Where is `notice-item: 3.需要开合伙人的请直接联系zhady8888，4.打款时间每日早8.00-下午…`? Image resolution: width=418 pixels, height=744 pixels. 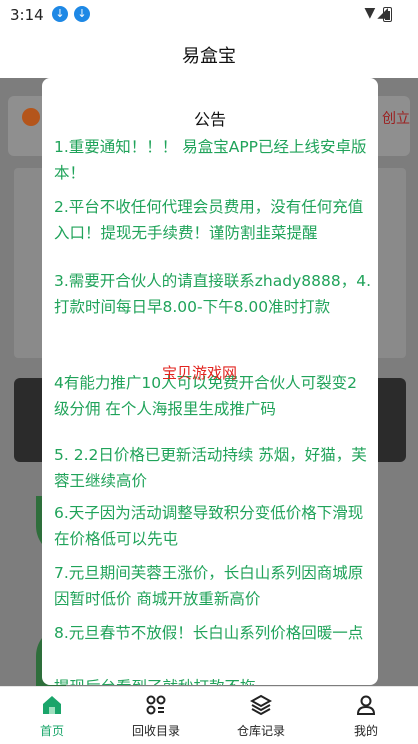 notice-item: 3.需要开合伙人的请直接联系zhady8888，4.打款时间每日早8.00-下午… is located at coordinates (212, 294).